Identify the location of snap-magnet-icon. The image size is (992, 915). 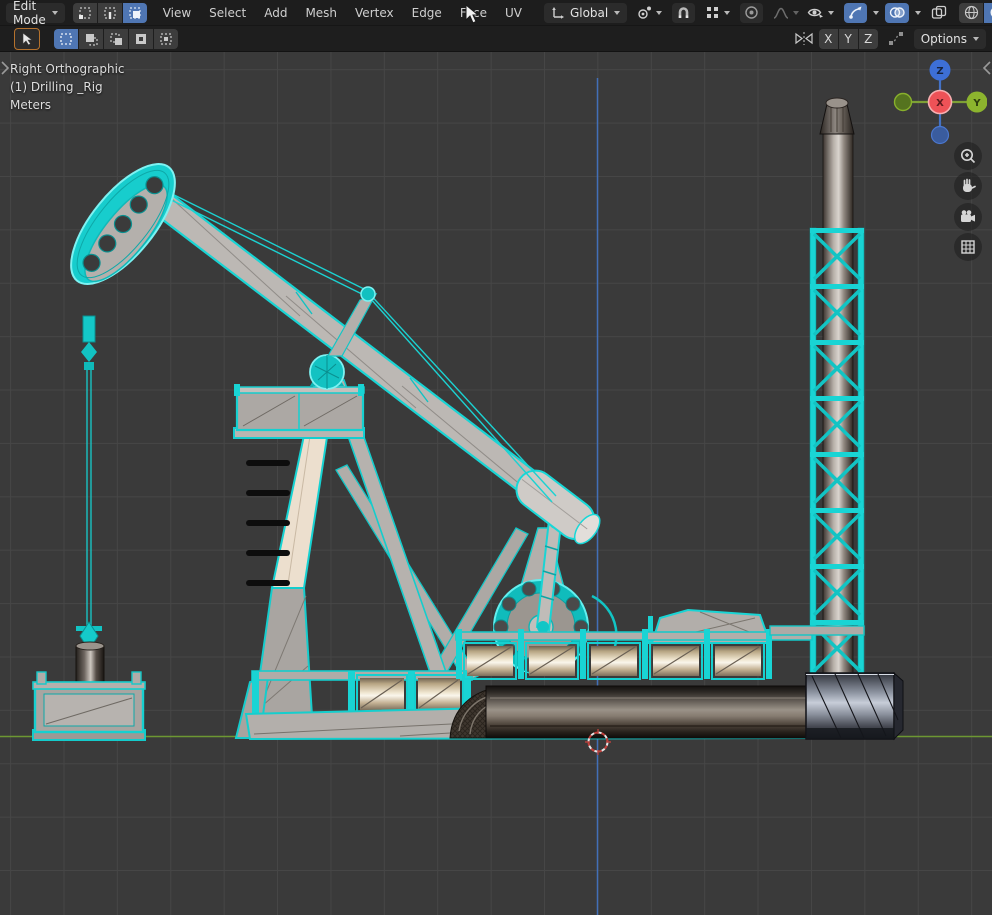
(683, 12).